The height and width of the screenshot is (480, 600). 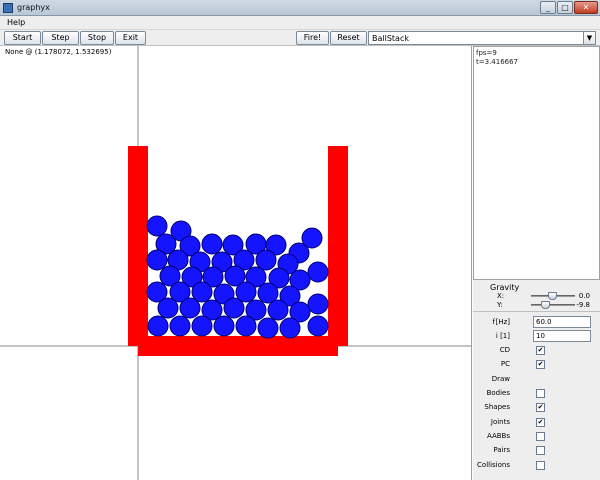 What do you see at coordinates (505, 287) in the screenshot?
I see `gravity-title: Gravity` at bounding box center [505, 287].